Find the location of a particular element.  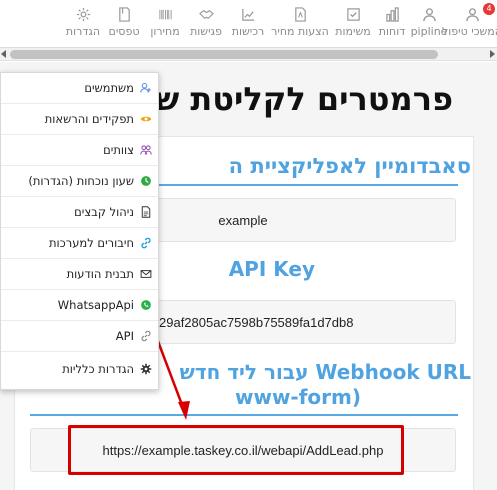

scroll-left-arrow-icon is located at coordinates (3, 54).